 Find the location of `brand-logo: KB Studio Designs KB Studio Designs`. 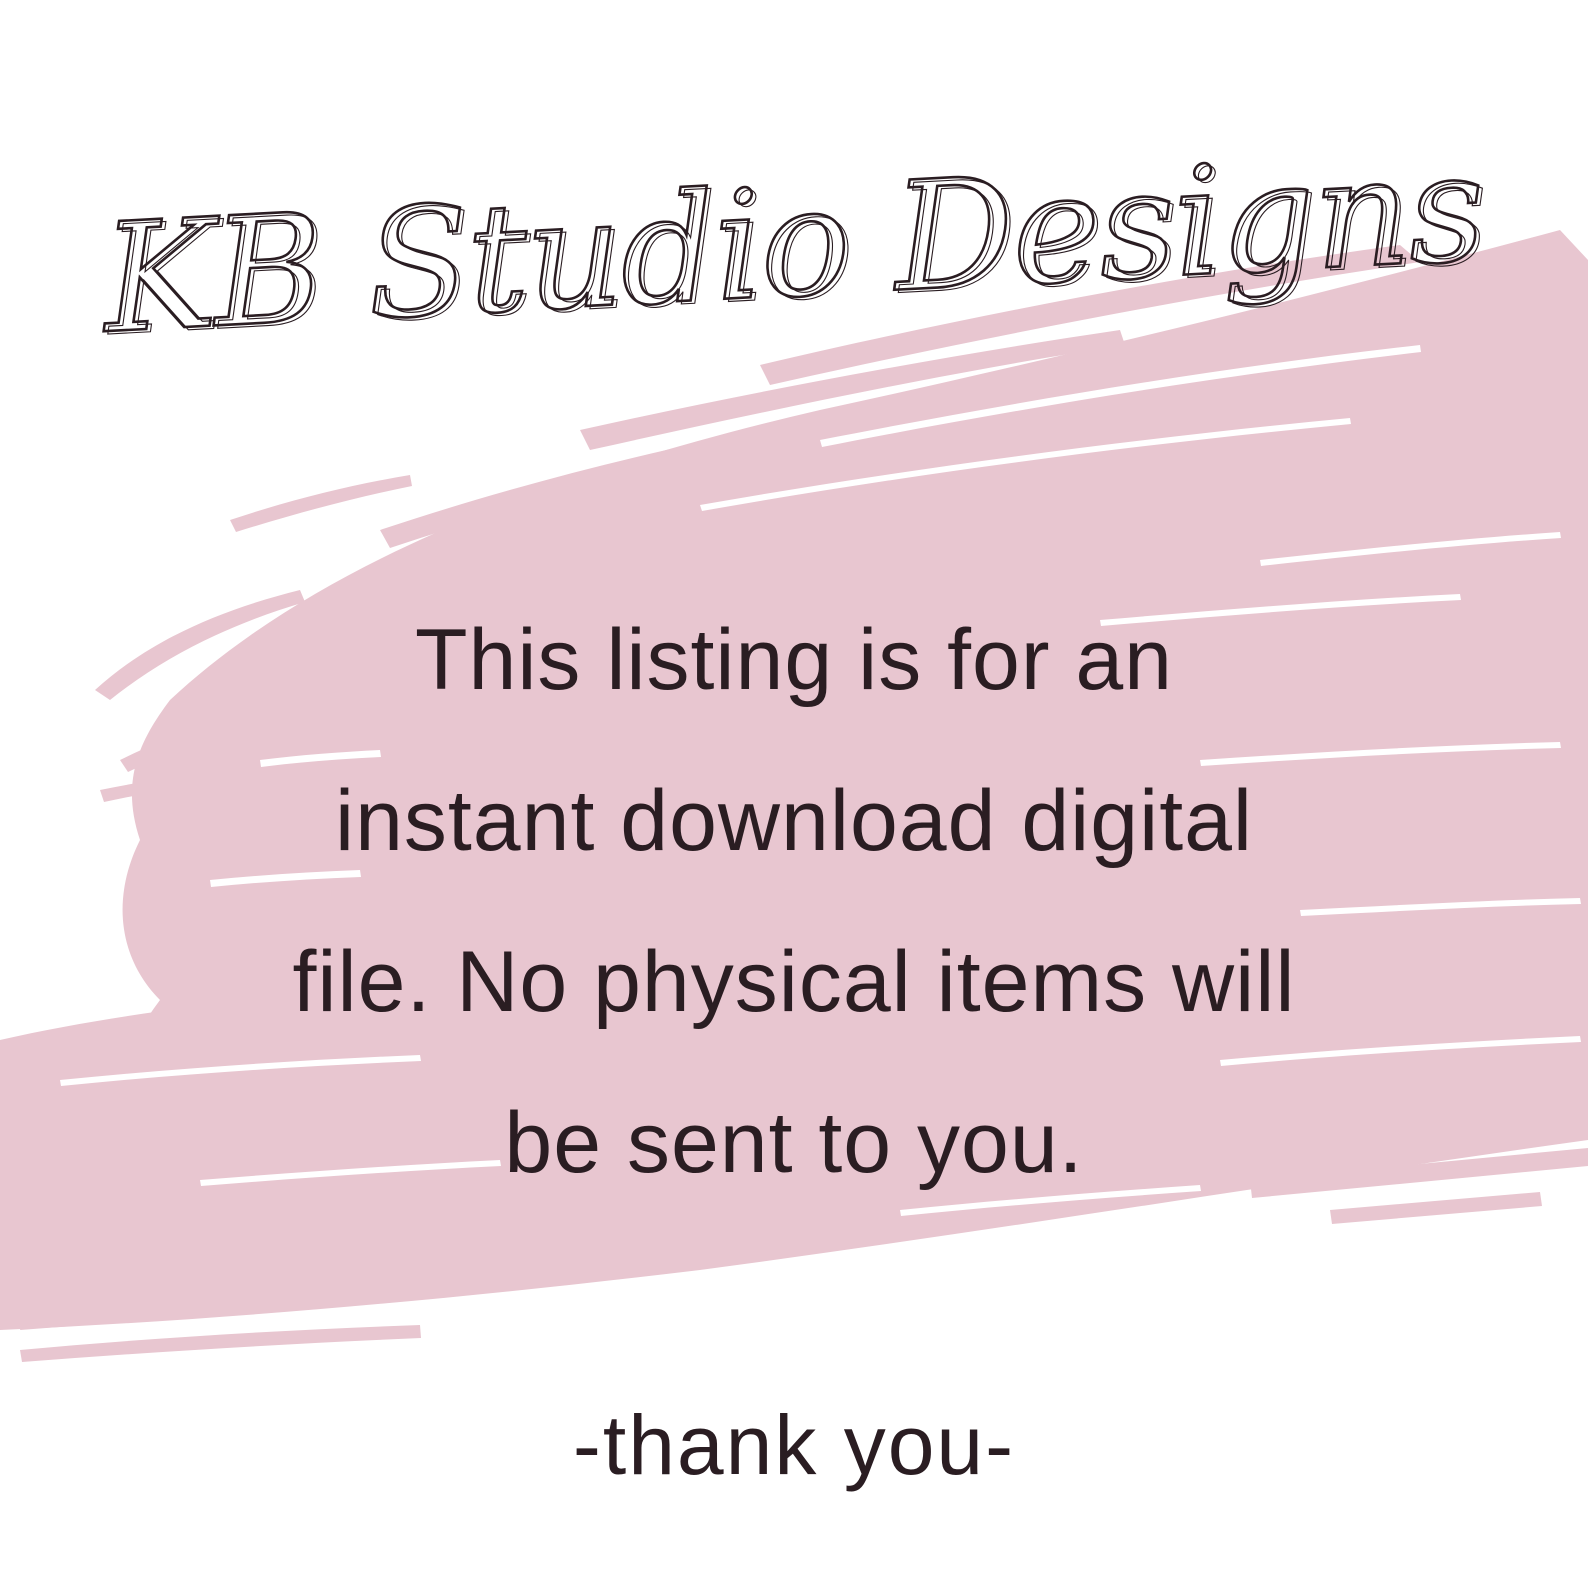

brand-logo: KB Studio Designs KB Studio Designs is located at coordinates (792, 245).